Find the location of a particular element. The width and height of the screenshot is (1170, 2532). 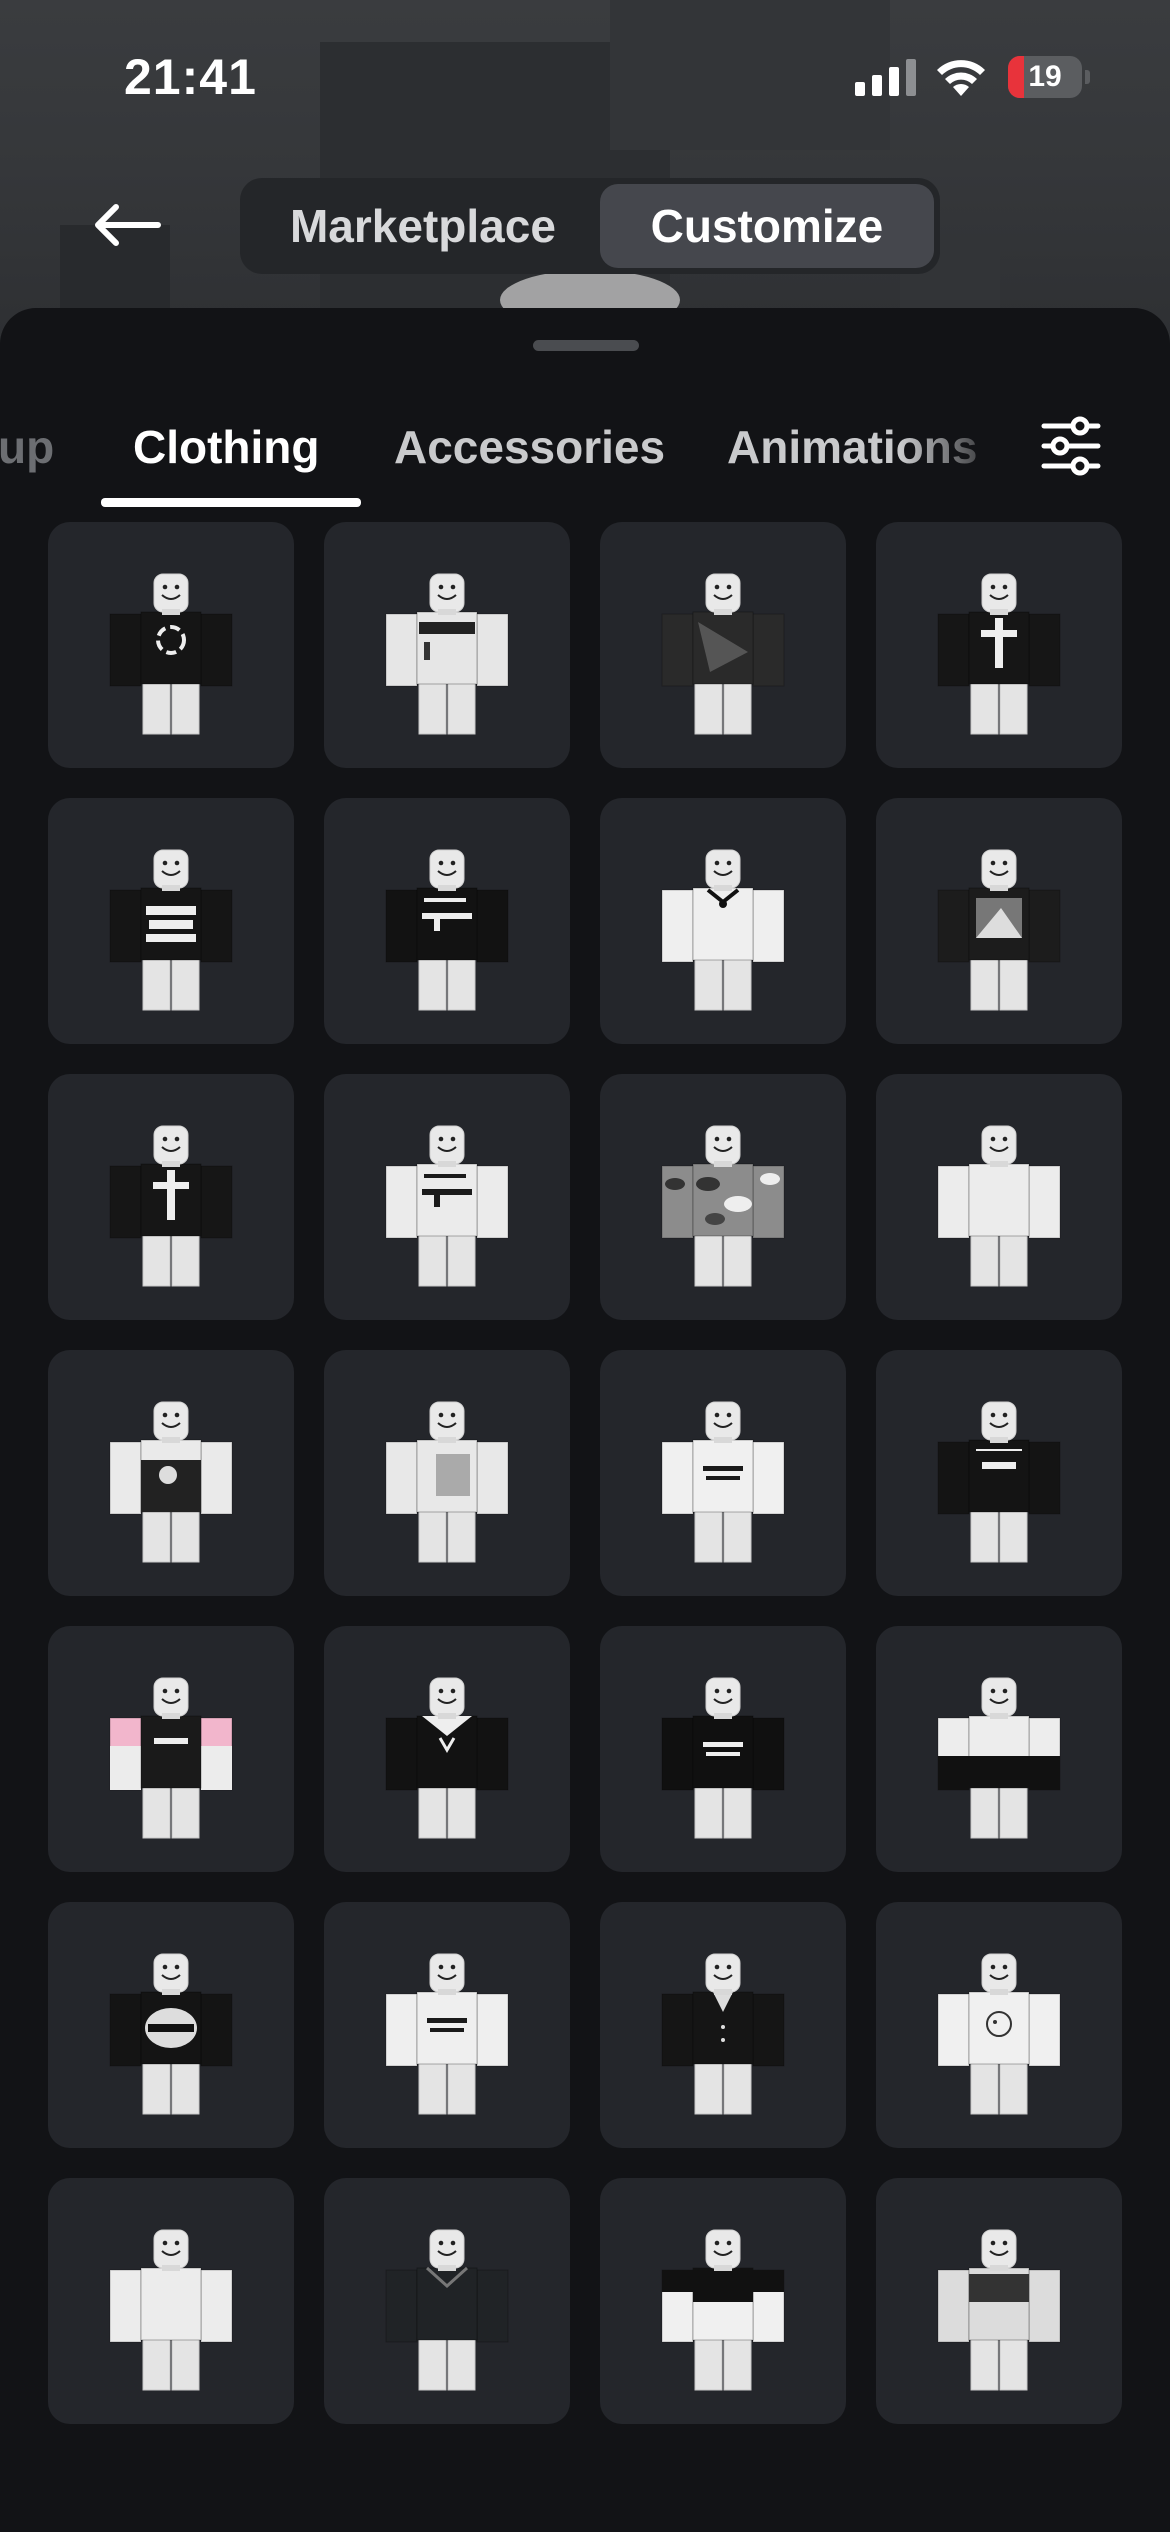

active-tab-indicator is located at coordinates (231, 502).